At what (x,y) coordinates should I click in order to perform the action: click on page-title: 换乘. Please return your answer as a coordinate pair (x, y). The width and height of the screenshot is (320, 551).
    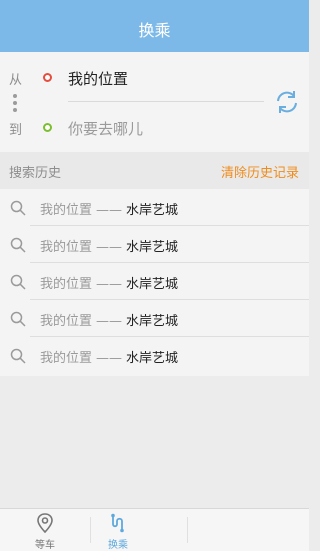
    Looking at the image, I should click on (154, 30).